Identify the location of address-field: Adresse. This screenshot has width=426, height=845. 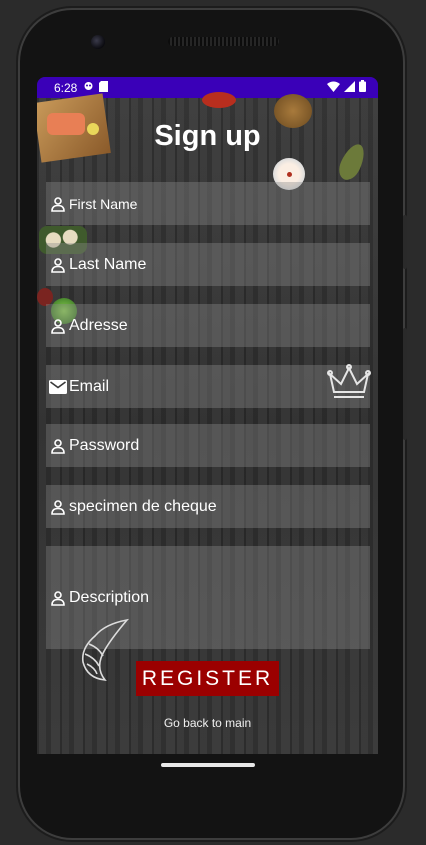
(208, 325).